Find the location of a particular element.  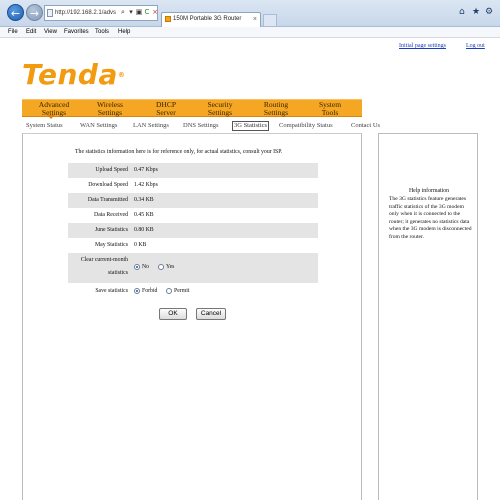

subnav-3g-statistics: 3G Statistics is located at coordinates (251, 126).